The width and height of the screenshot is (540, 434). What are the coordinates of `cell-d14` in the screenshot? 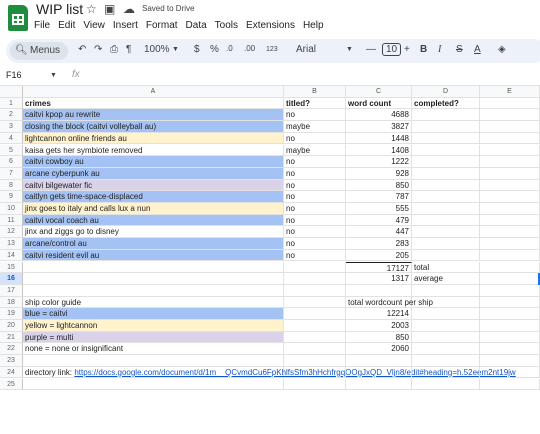 It's located at (446, 255).